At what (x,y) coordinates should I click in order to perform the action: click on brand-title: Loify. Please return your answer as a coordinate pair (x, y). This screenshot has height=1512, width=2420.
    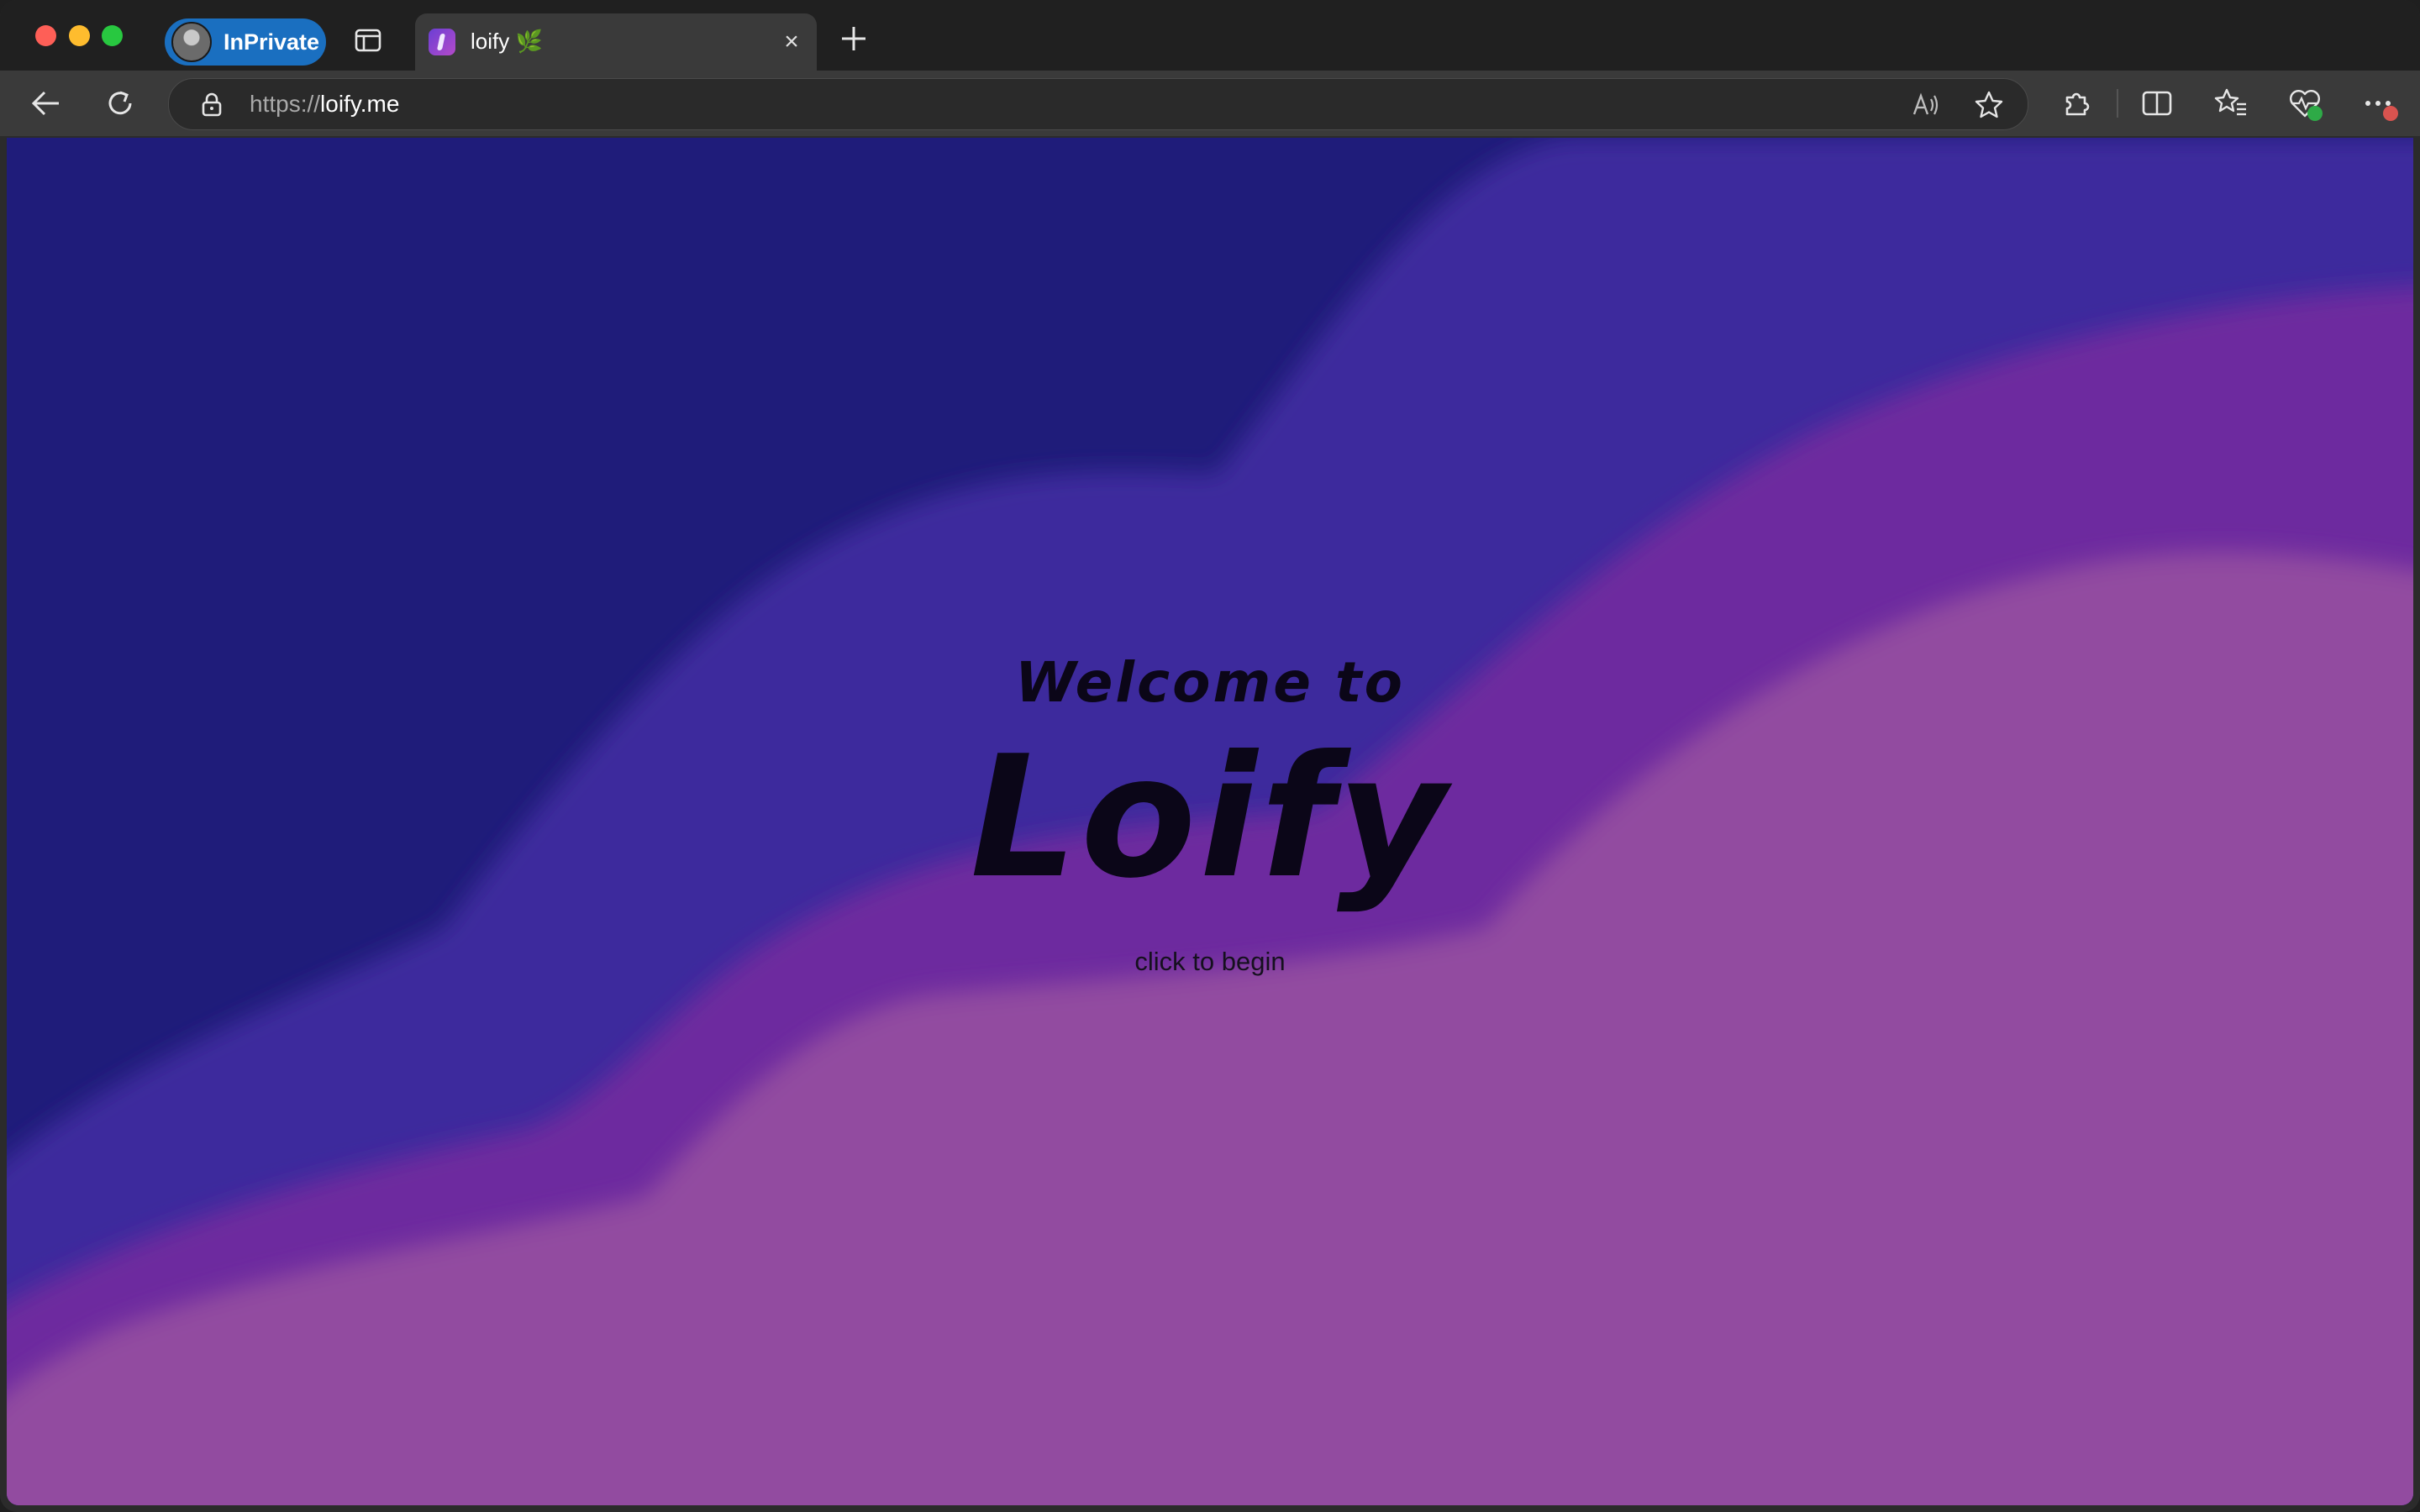
    Looking at the image, I should click on (1210, 818).